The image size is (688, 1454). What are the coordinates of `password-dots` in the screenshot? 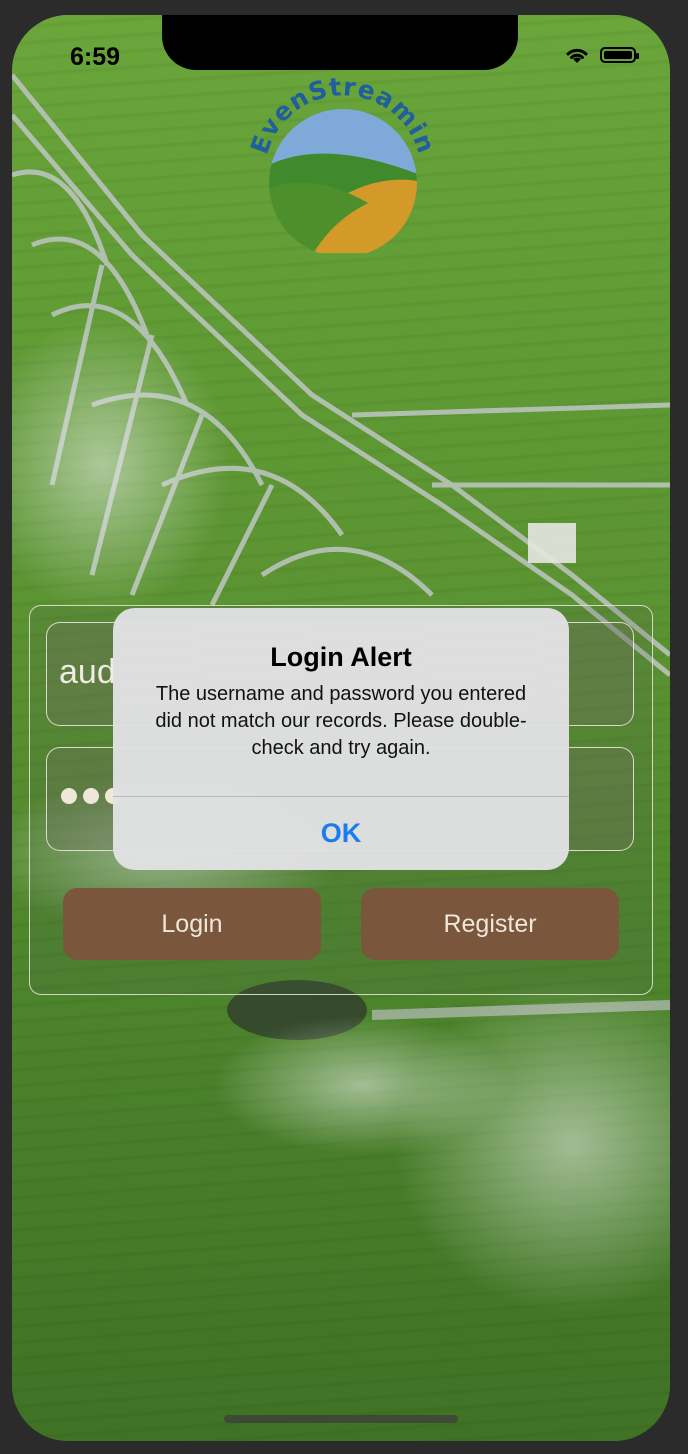 It's located at (91, 796).